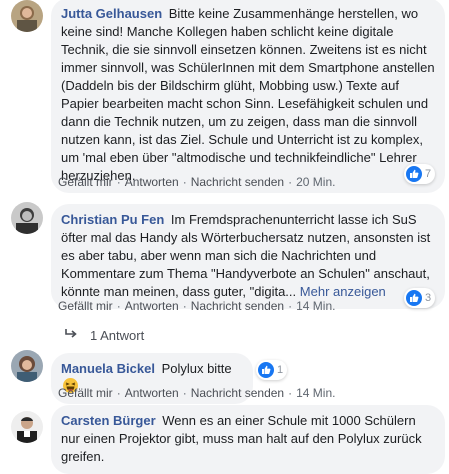 The width and height of the screenshot is (449, 474). I want to click on view-replies-link: 1 Antwort, so click(104, 335).